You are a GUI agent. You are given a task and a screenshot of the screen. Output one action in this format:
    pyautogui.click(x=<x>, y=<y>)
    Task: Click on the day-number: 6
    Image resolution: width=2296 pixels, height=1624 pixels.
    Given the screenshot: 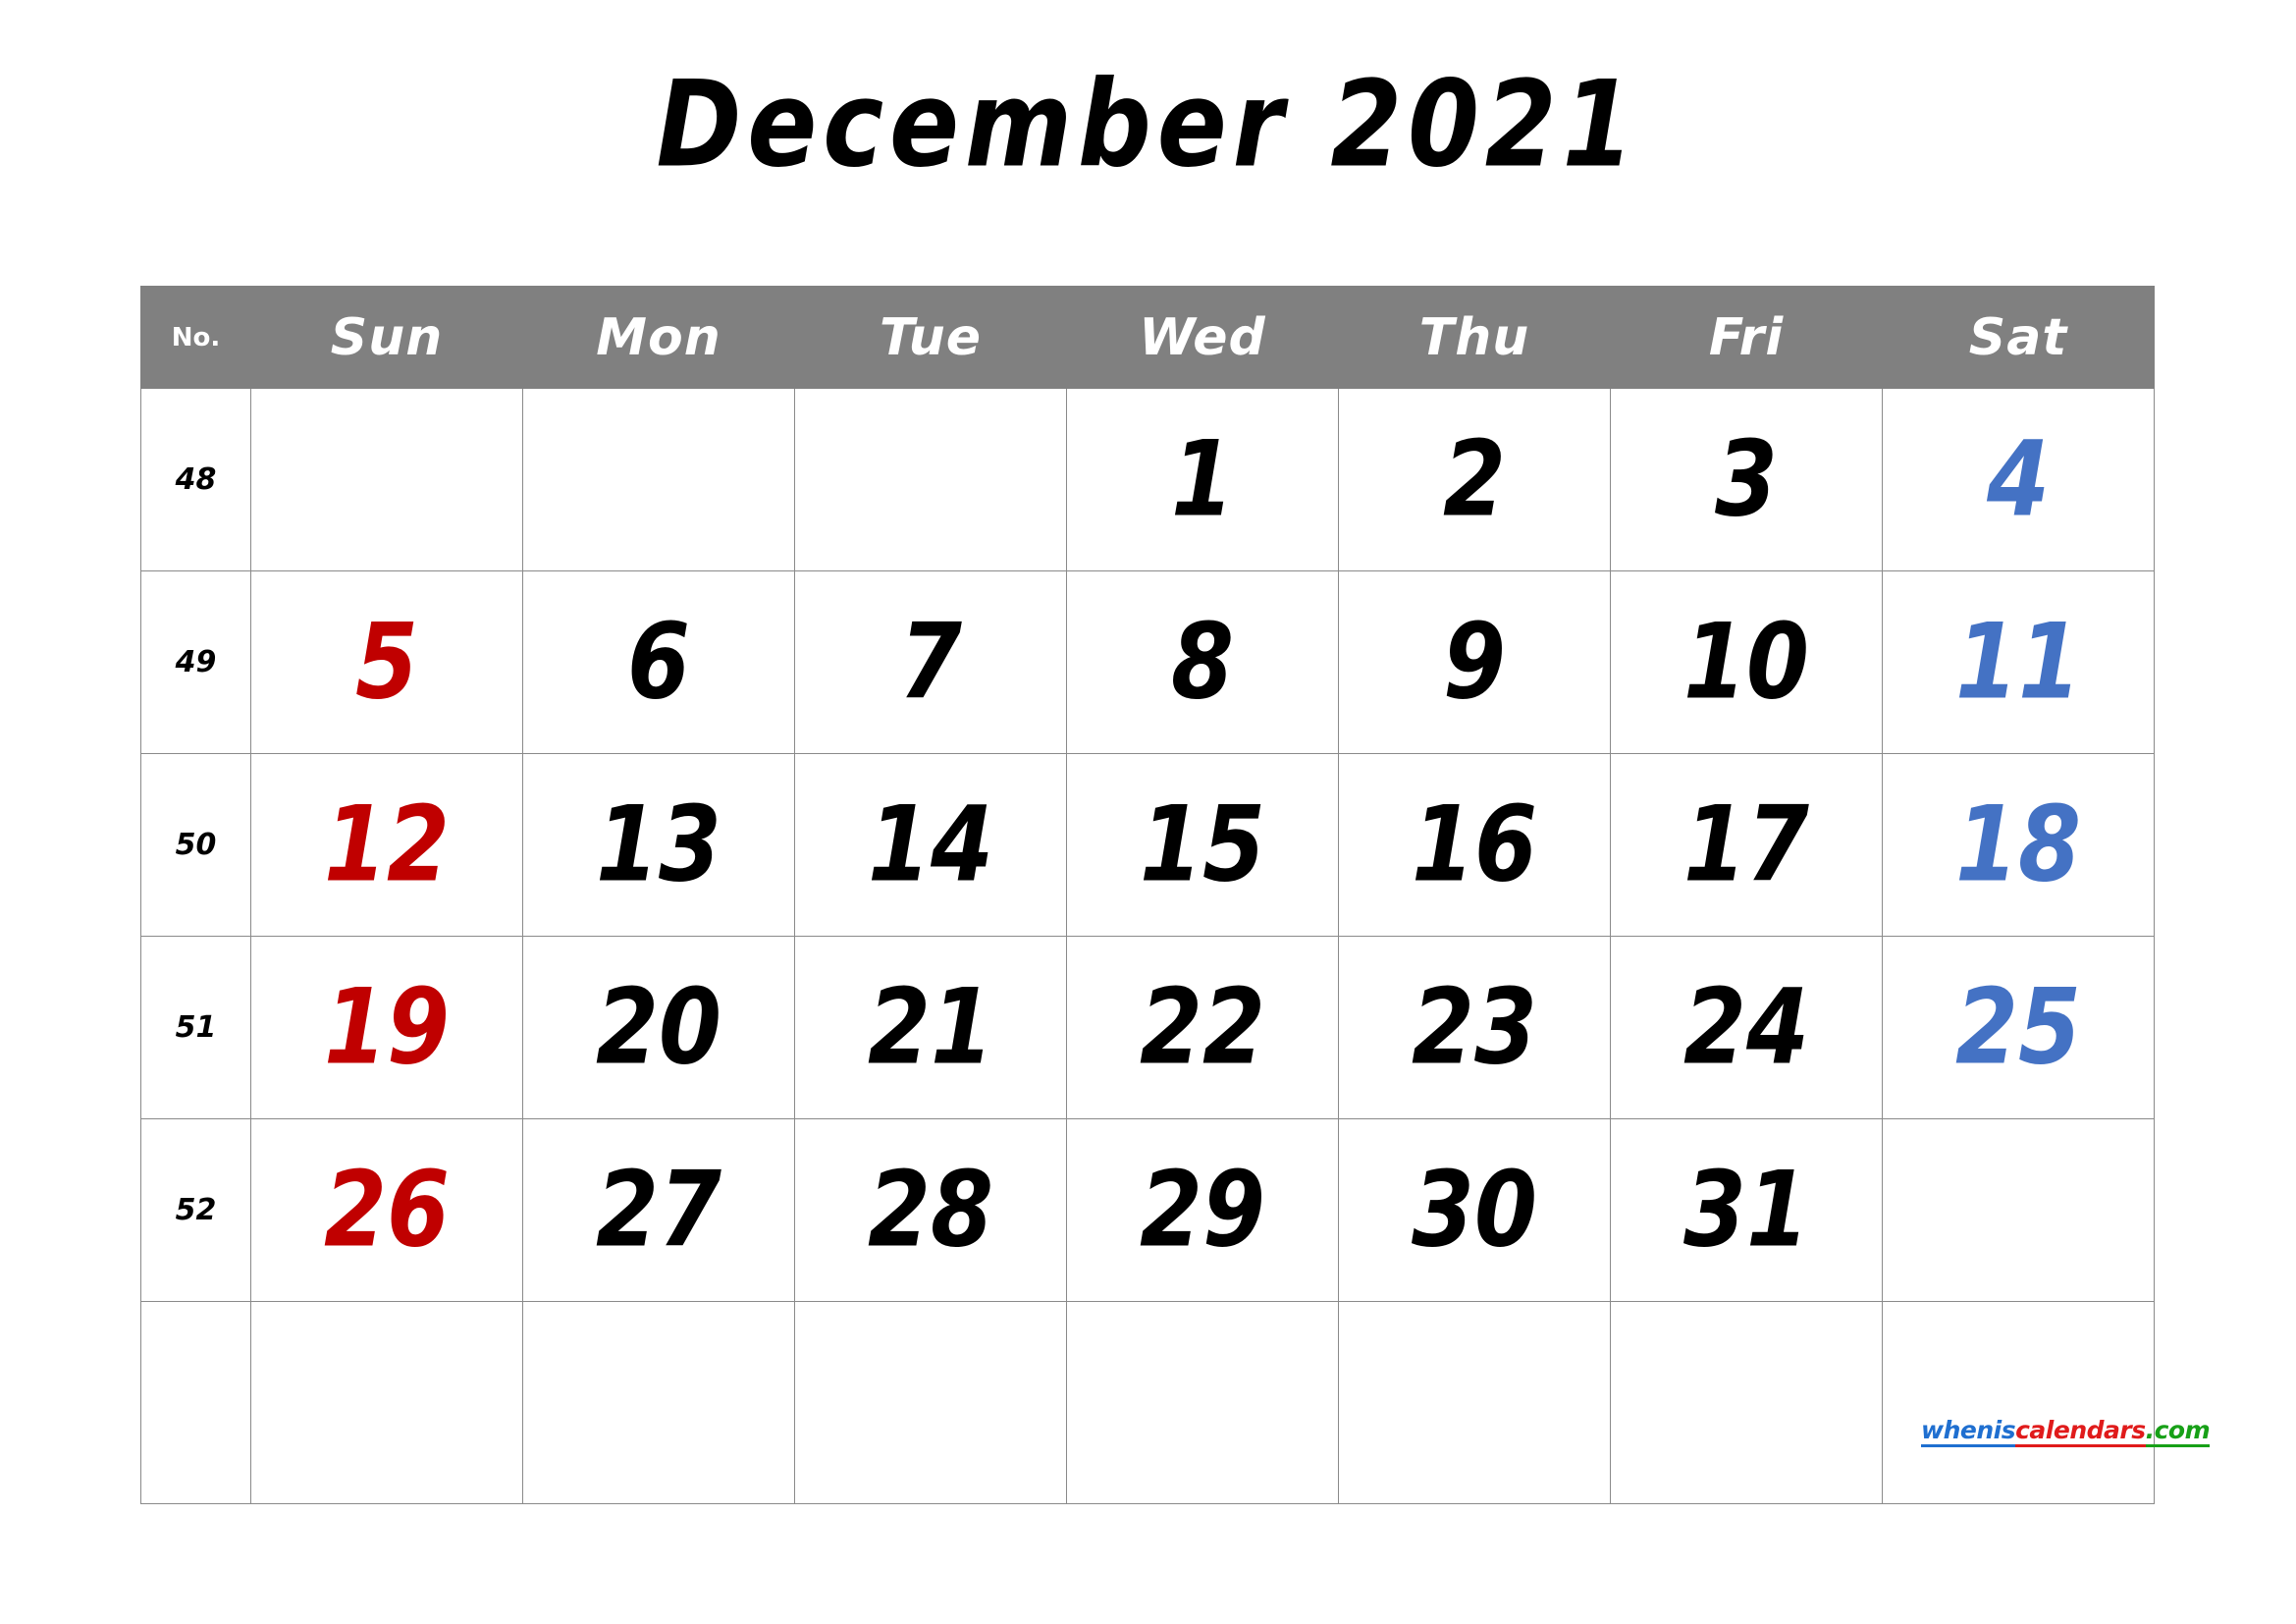 What is the action you would take?
    pyautogui.click(x=658, y=662)
    